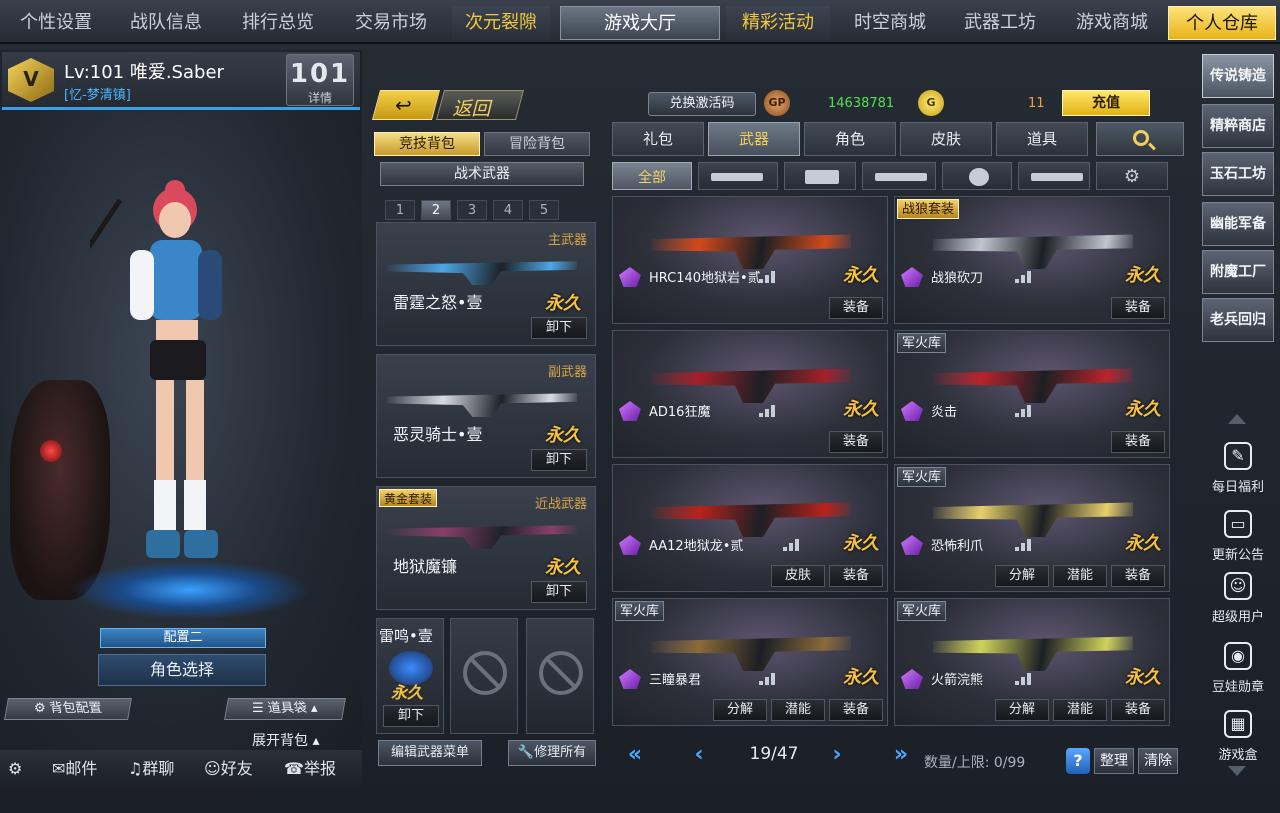 The image size is (1280, 813). Describe the element at coordinates (1222, 23) in the screenshot. I see `top-nav-tab: 个人仓库` at that location.